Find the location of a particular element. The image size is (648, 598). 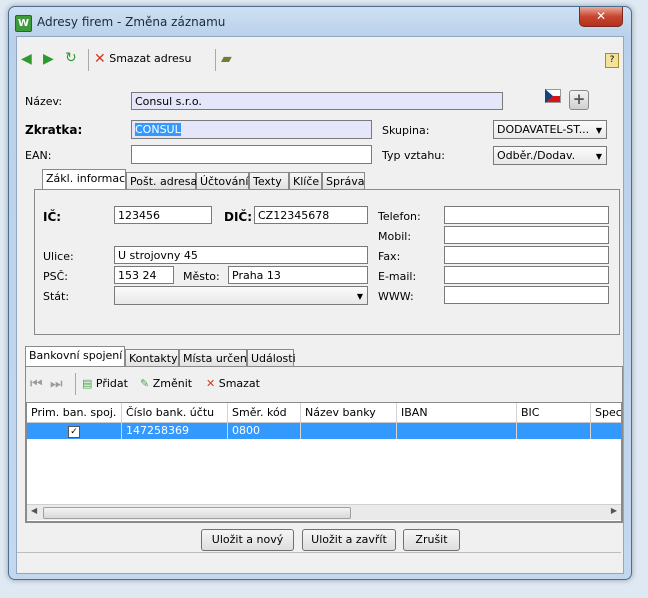

next-record-icon: ⏭ is located at coordinates (56, 384).